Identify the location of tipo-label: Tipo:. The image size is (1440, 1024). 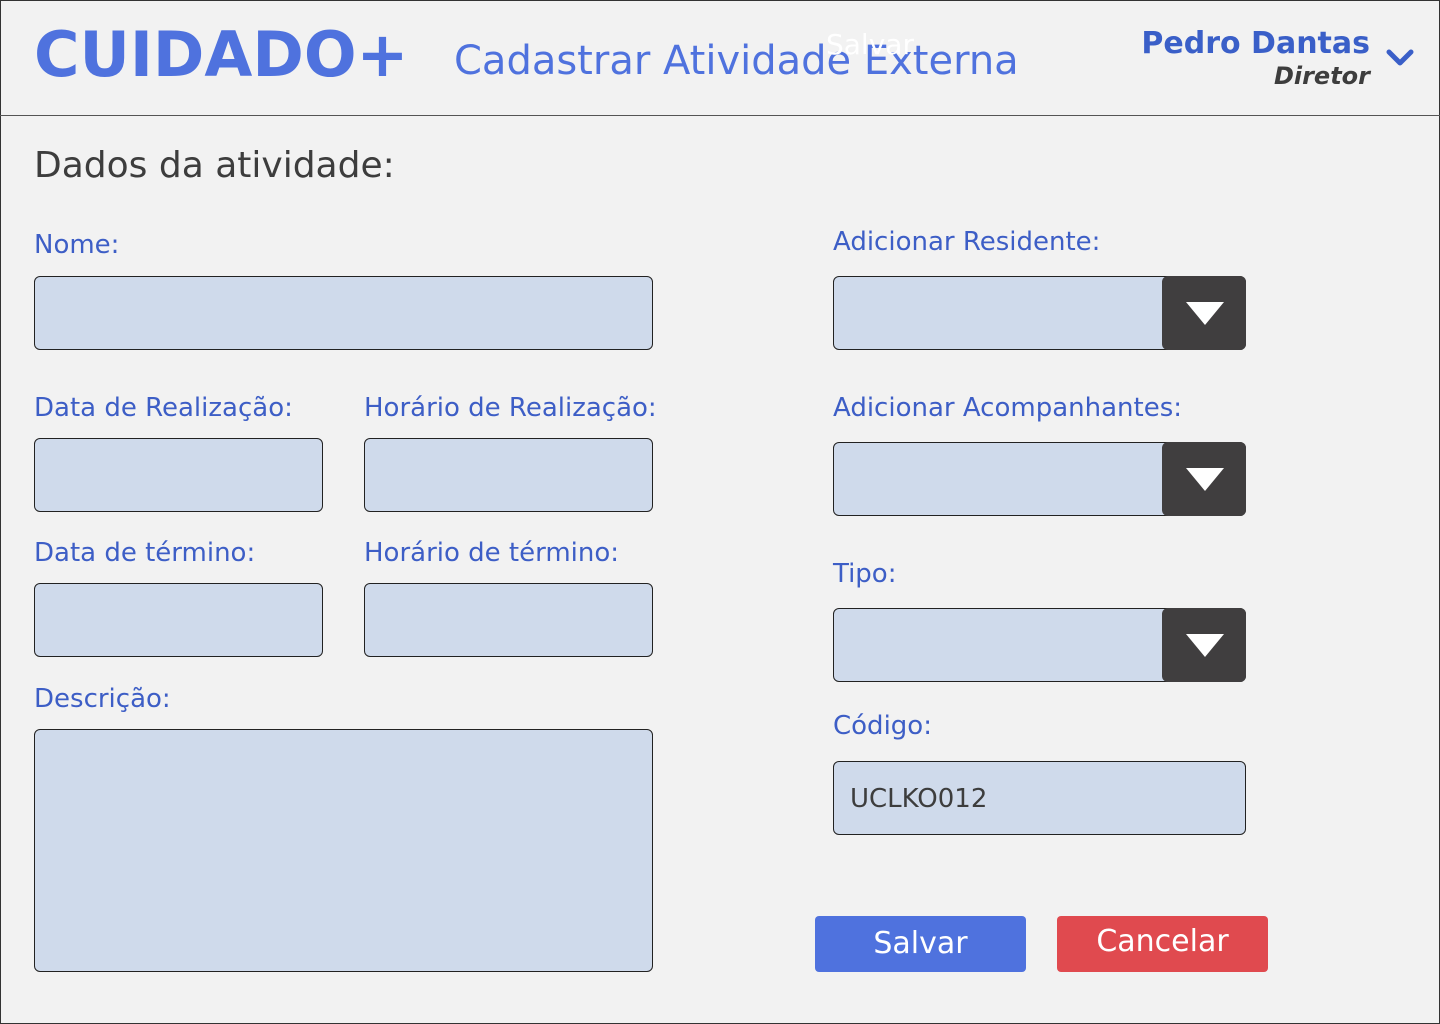
(865, 574).